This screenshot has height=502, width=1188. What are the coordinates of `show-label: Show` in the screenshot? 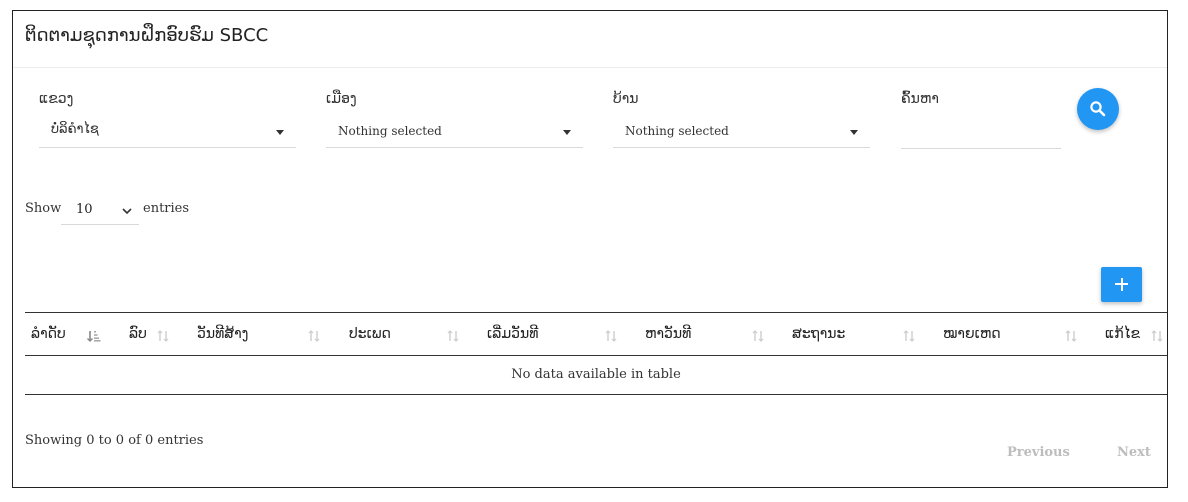 It's located at (43, 208).